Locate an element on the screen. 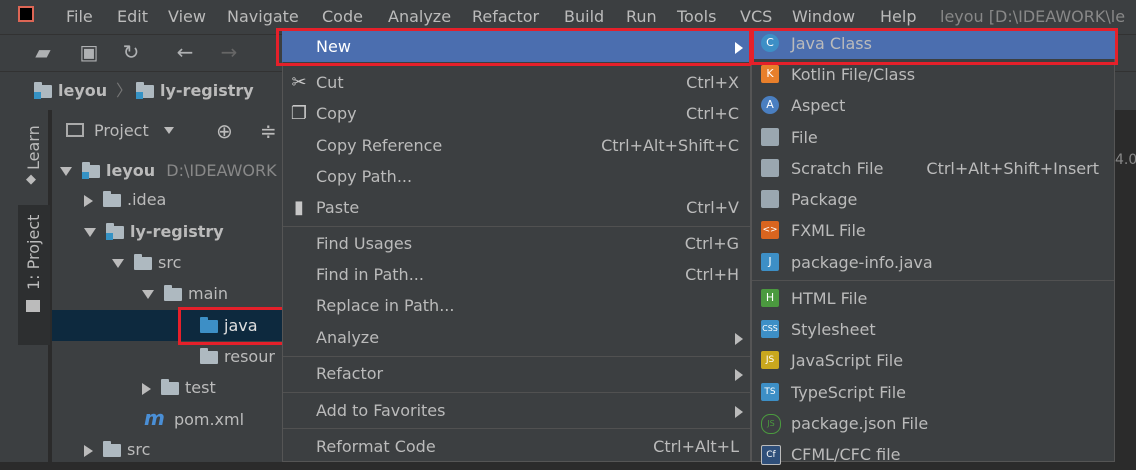 Image resolution: width=1136 pixels, height=470 pixels. tree-item-src-root: src is located at coordinates (167, 449).